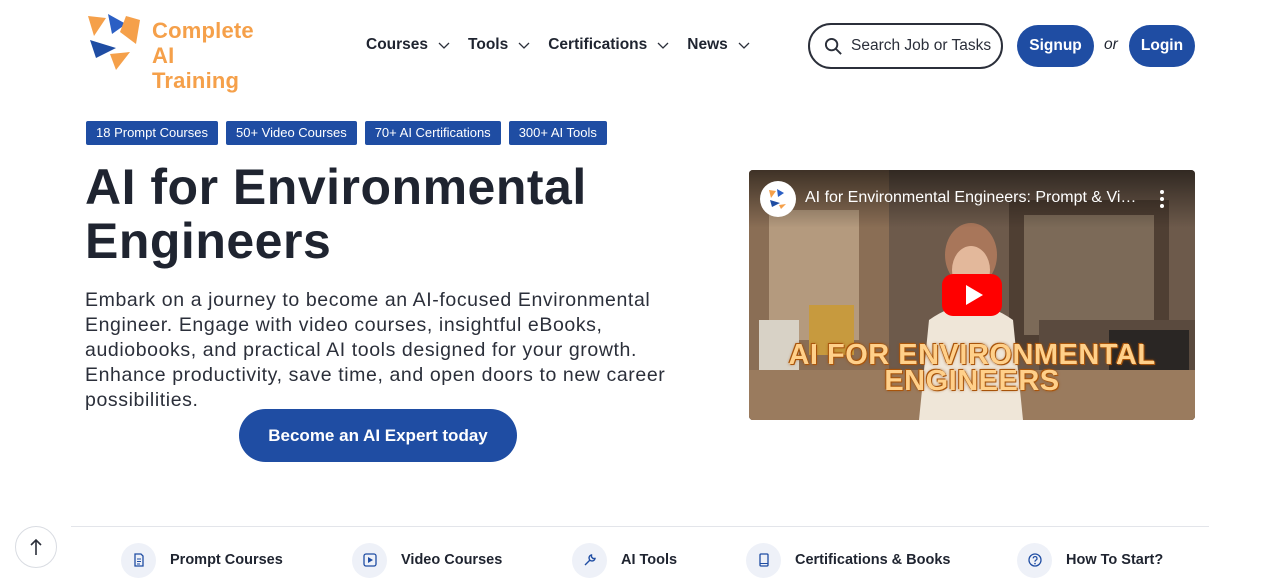 The width and height of the screenshot is (1280, 582). What do you see at coordinates (589, 560) in the screenshot?
I see `wrench-icon` at bounding box center [589, 560].